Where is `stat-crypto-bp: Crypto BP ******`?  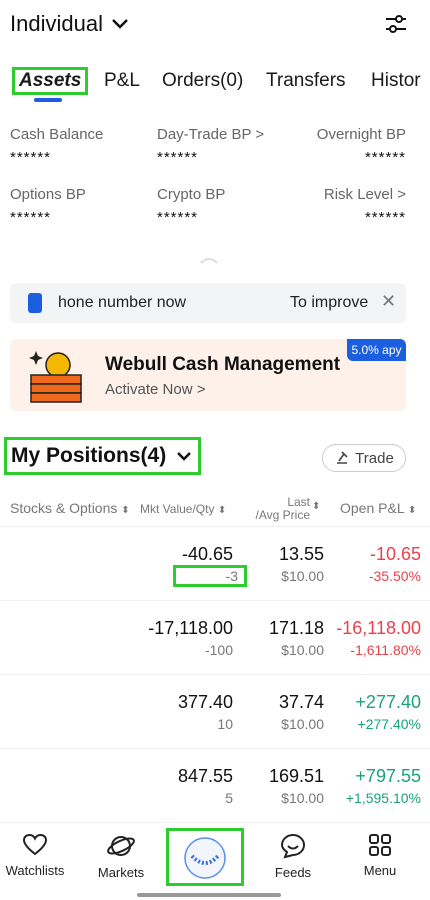 stat-crypto-bp: Crypto BP ****** is located at coordinates (191, 206).